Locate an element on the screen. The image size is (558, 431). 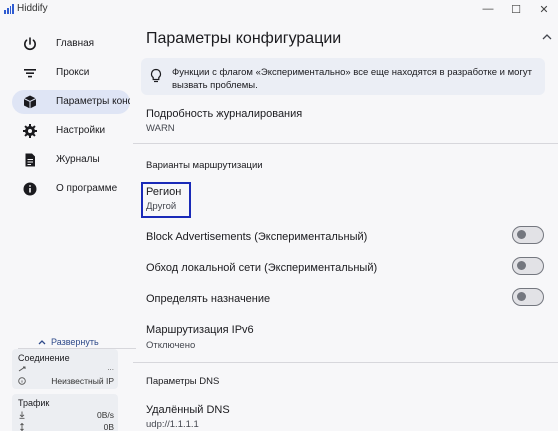
sidebar-item-logs: Журналы is located at coordinates (71, 160).